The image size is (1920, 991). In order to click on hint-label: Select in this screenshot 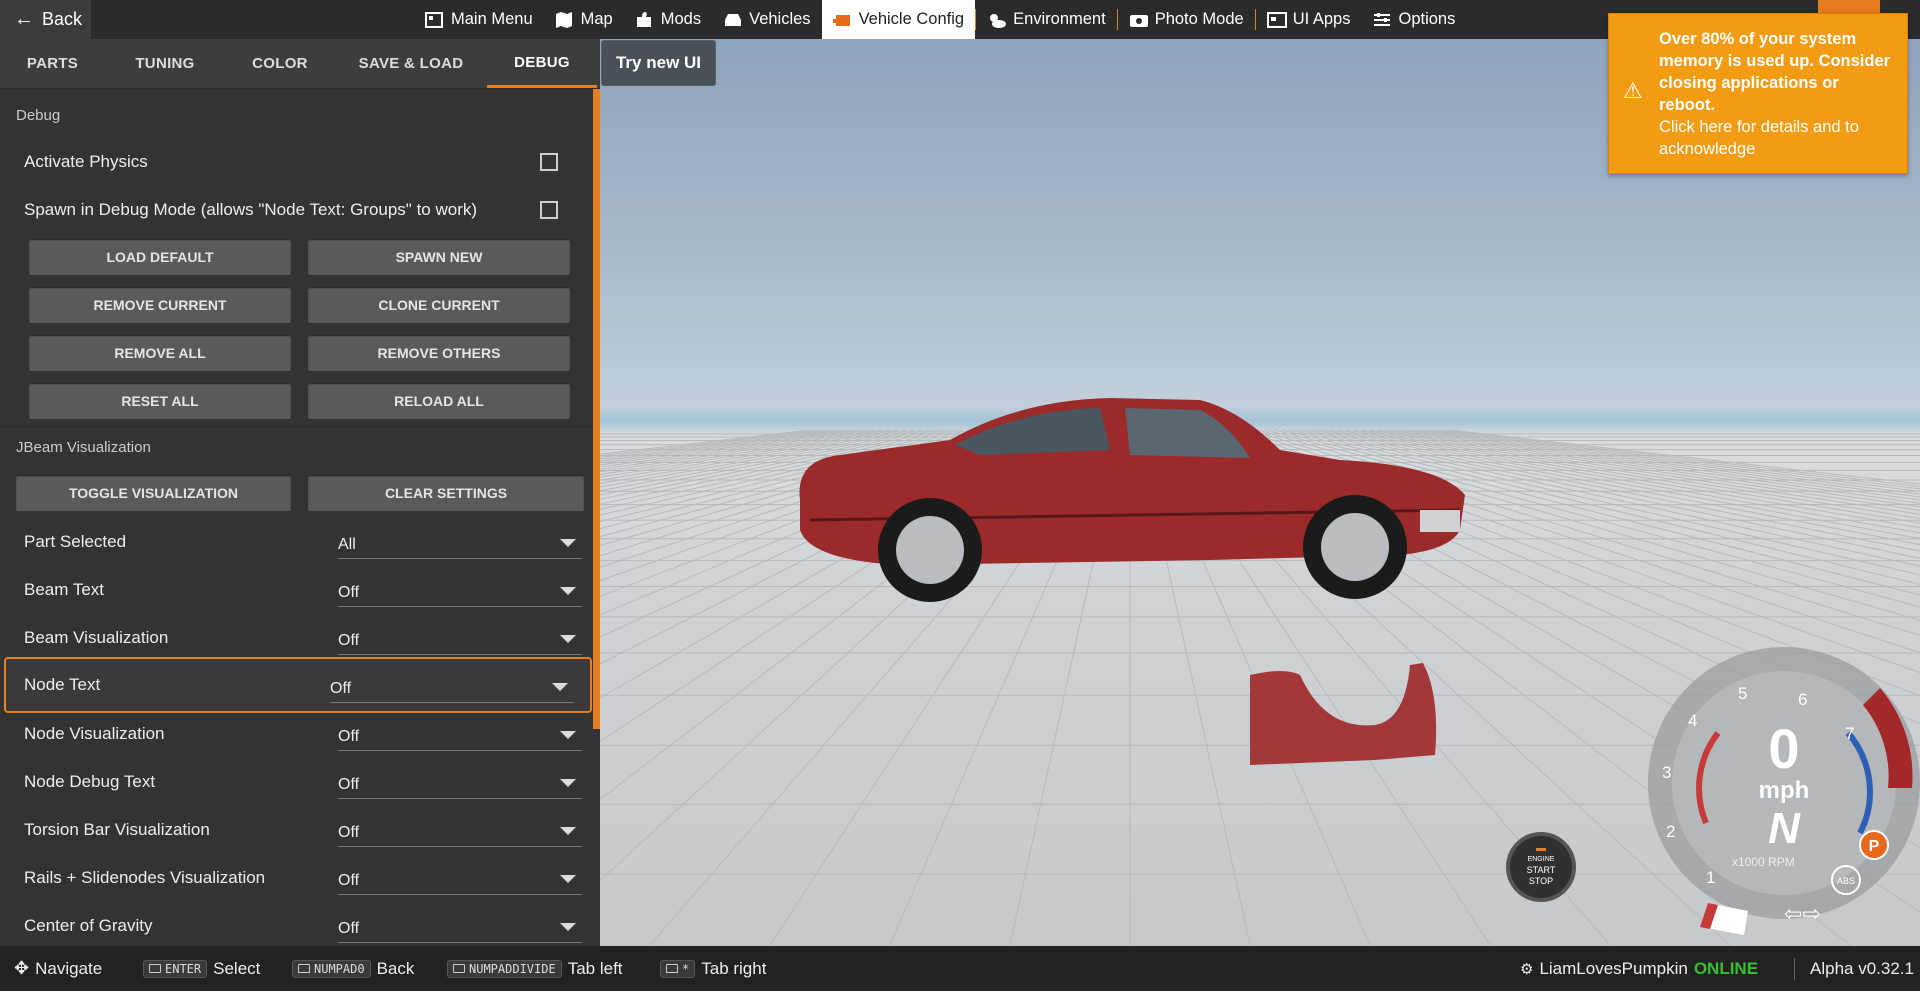, I will do `click(237, 968)`.